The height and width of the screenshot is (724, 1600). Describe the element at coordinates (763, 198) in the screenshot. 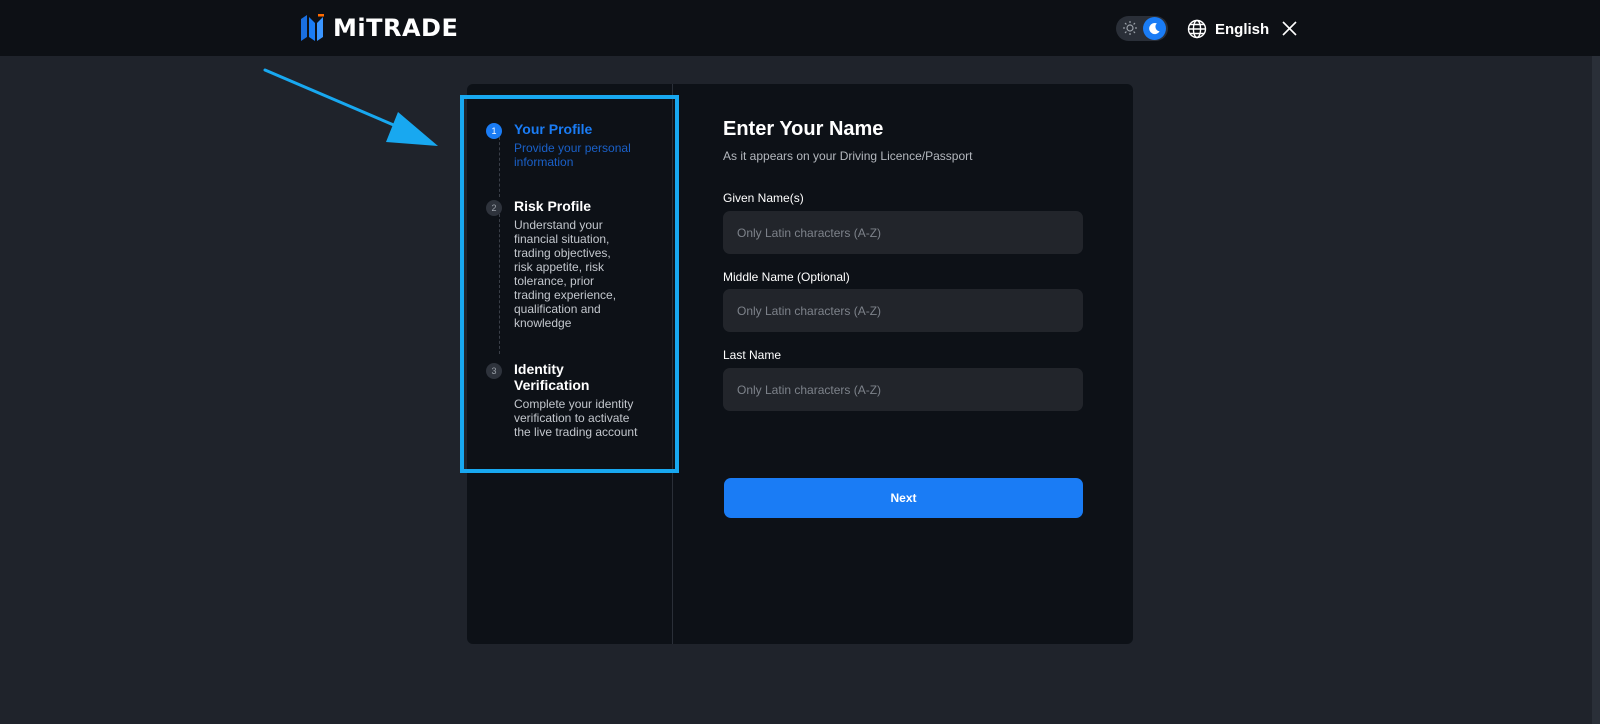

I see `given-name-label: Given Name(s)` at that location.